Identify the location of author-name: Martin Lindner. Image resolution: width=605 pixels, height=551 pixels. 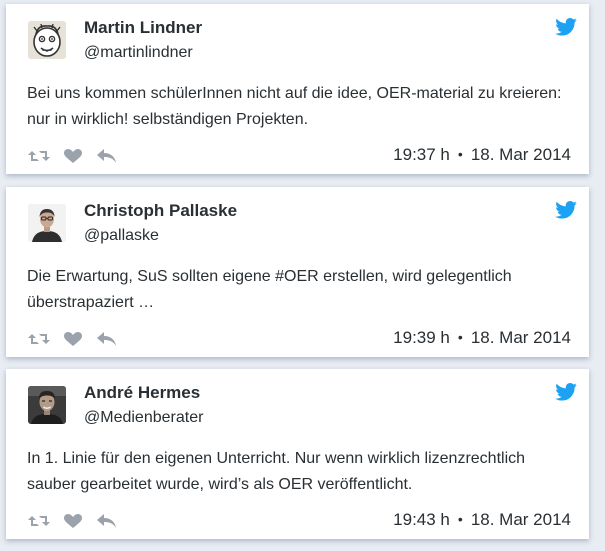
(143, 28).